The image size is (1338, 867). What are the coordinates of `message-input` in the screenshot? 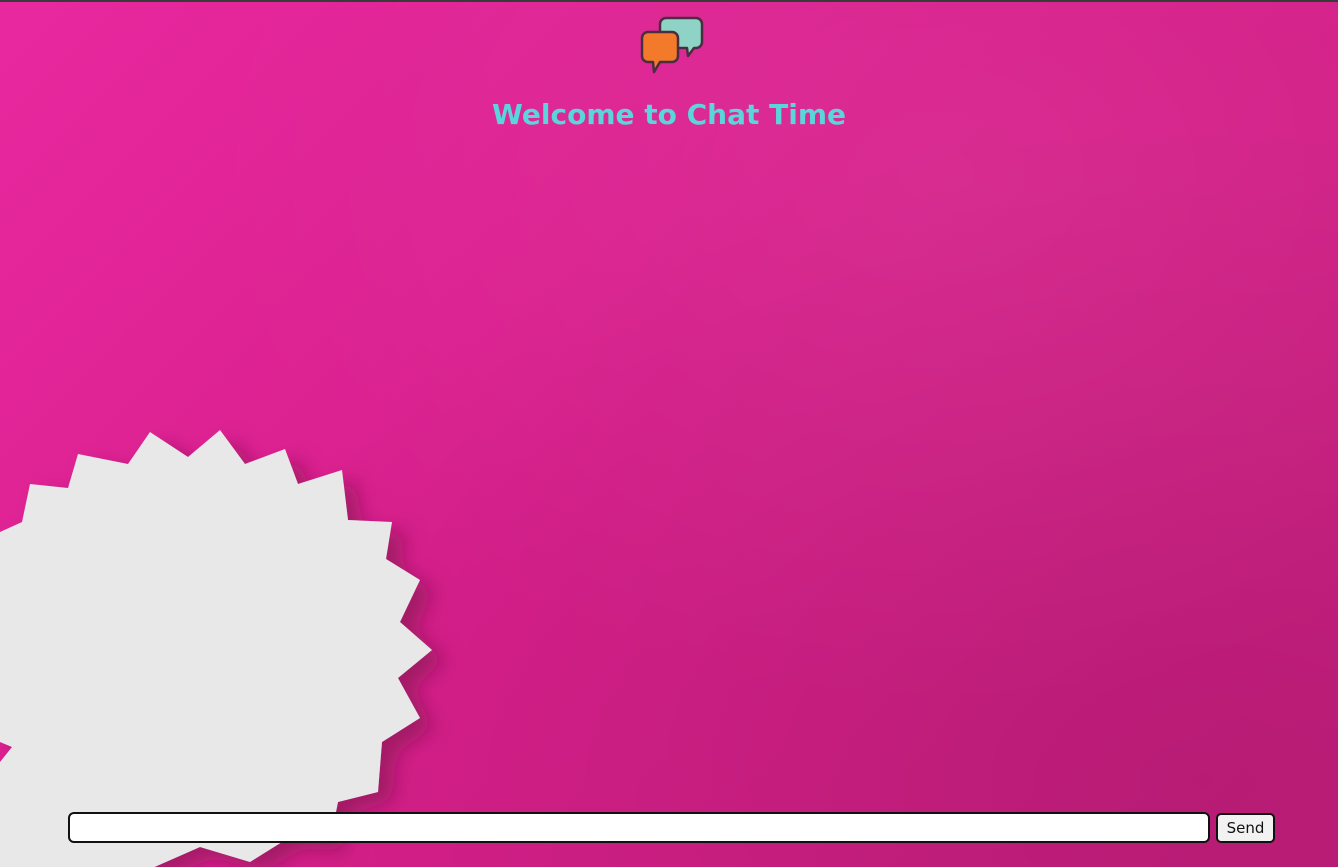 It's located at (639, 827).